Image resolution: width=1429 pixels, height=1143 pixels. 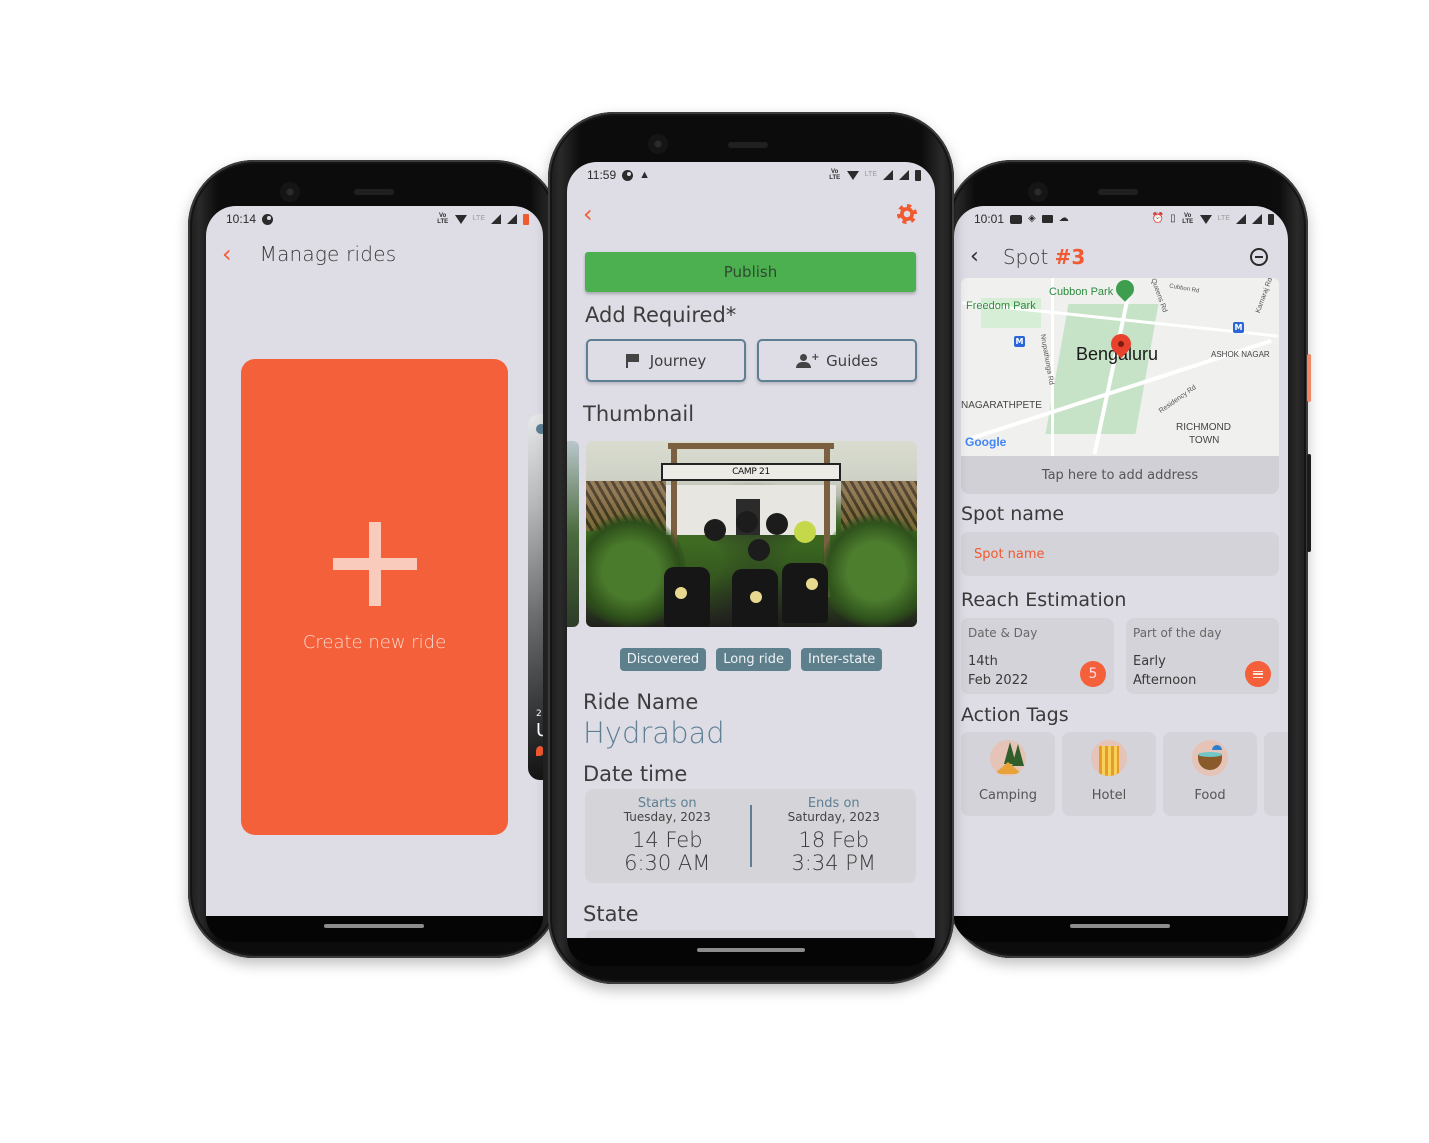 I want to click on status-time: 10:14, so click(x=241, y=219).